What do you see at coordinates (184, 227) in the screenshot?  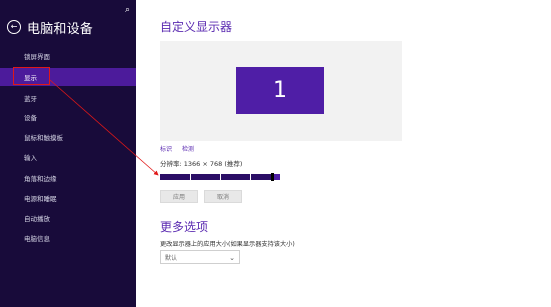 I see `more-options-heading: 更多选项` at bounding box center [184, 227].